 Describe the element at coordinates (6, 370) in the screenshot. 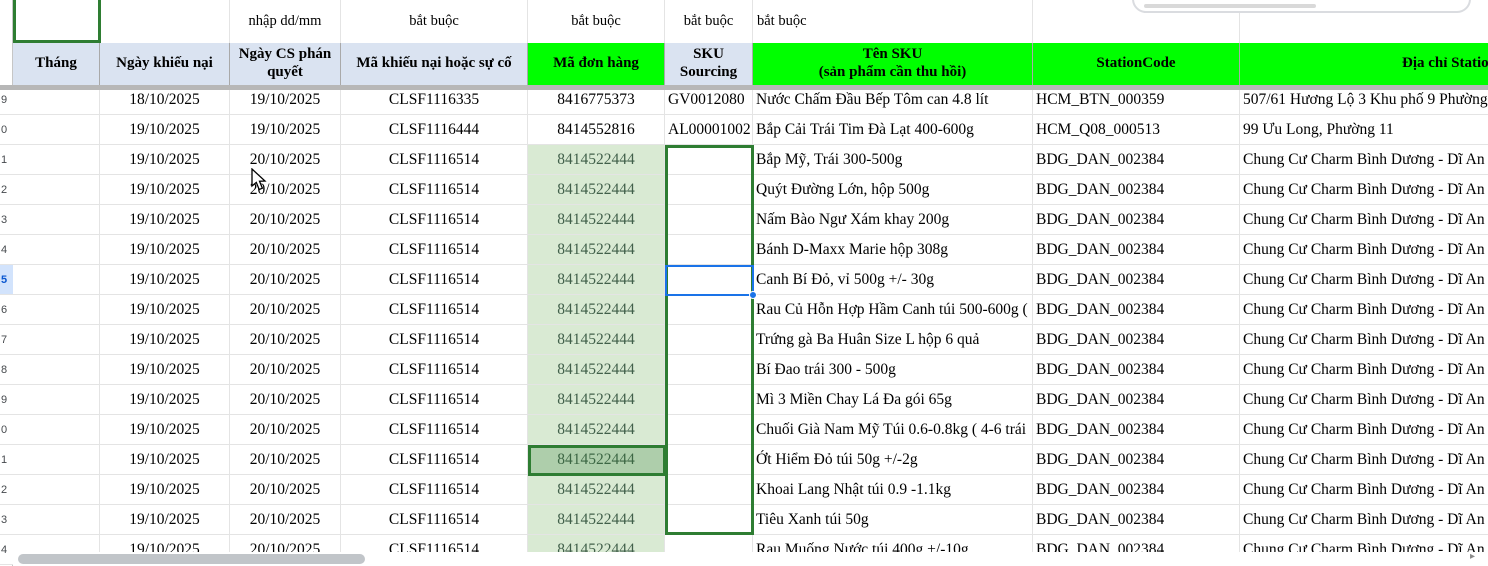

I see `row-header: 8` at that location.